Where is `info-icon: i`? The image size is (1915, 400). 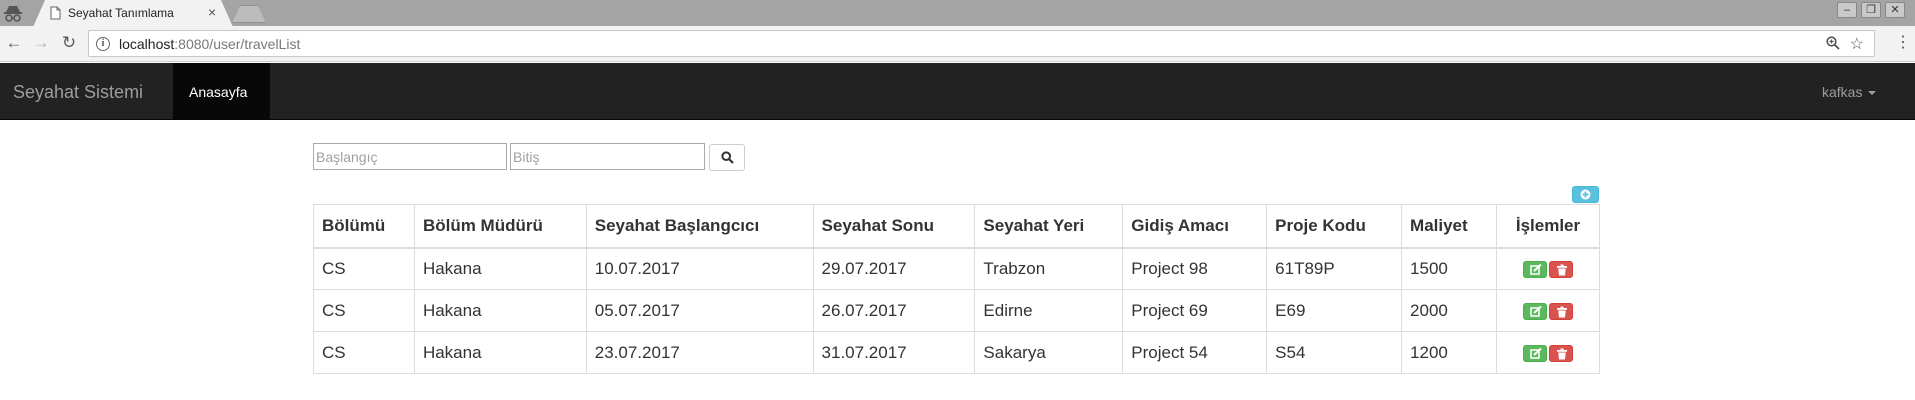
info-icon: i is located at coordinates (103, 44).